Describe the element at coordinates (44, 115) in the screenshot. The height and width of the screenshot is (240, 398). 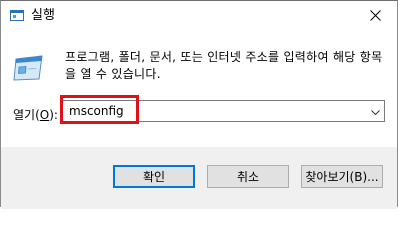
I see `open-label-accesskey: O` at that location.